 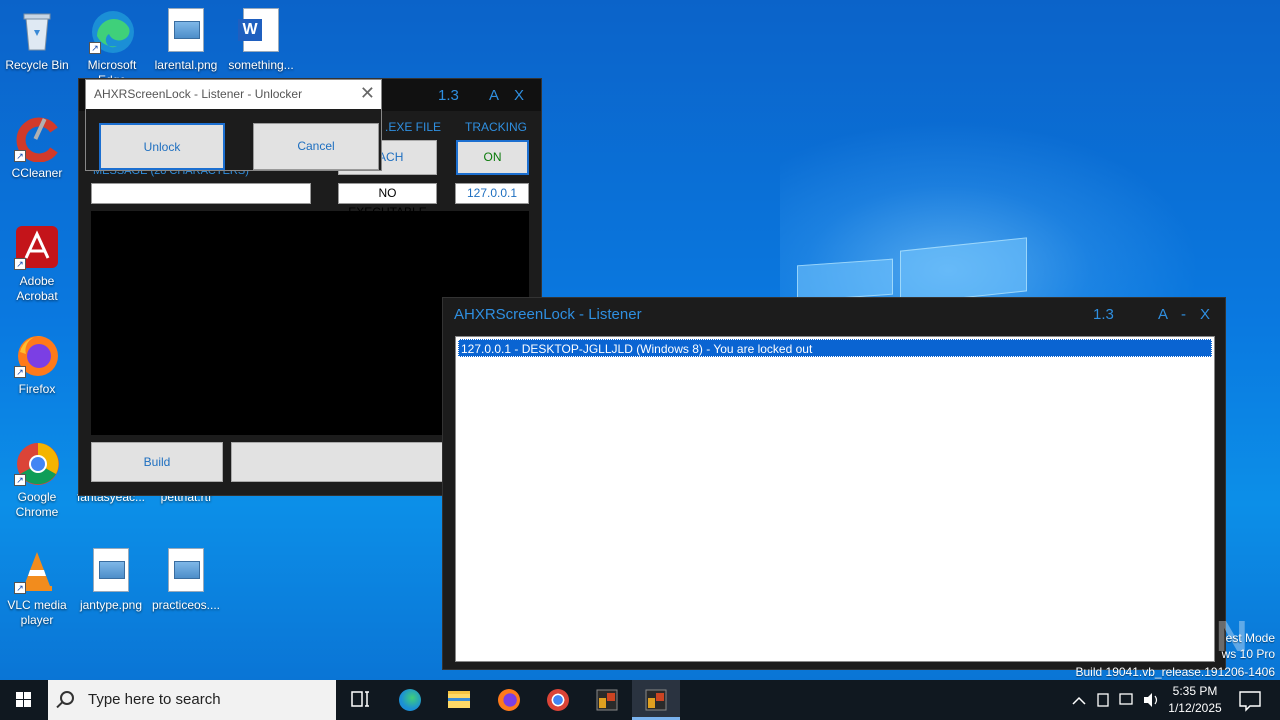 I want to click on taskbar-chrome, so click(x=558, y=700).